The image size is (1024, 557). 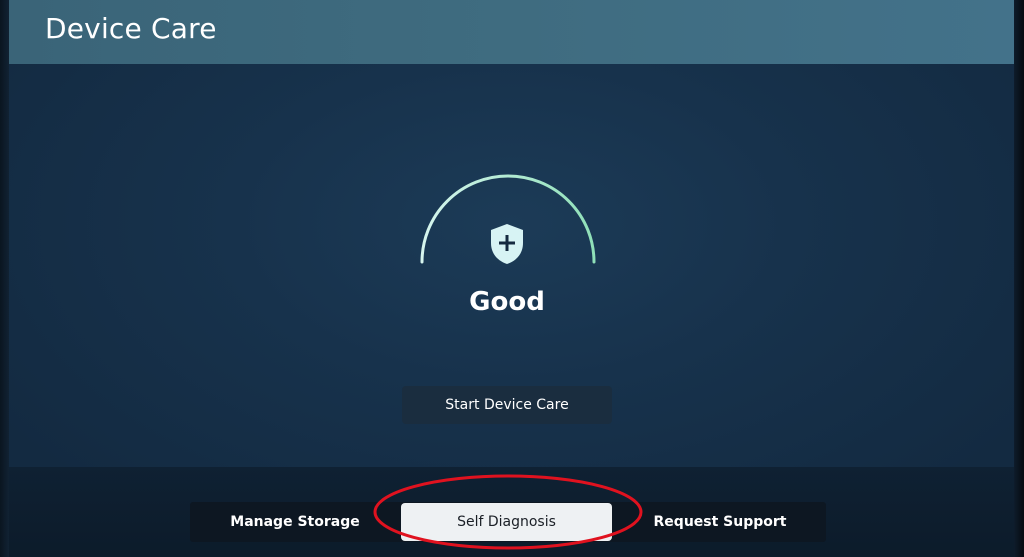 I want to click on tab-manage-storage: Manage Storage, so click(x=295, y=522).